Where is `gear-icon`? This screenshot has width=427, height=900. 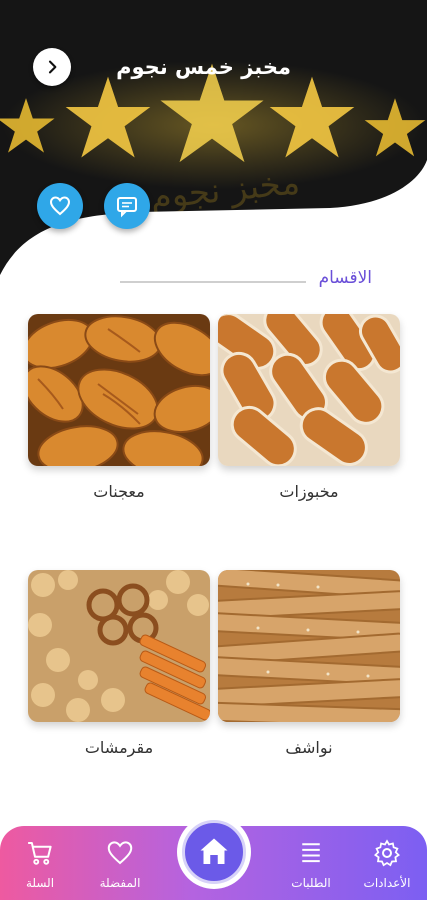
gear-icon is located at coordinates (387, 853).